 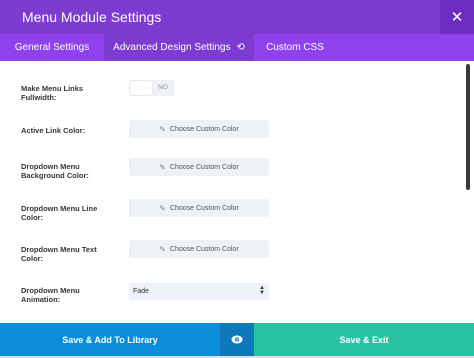 What do you see at coordinates (141, 291) in the screenshot?
I see `select-value: Fade` at bounding box center [141, 291].